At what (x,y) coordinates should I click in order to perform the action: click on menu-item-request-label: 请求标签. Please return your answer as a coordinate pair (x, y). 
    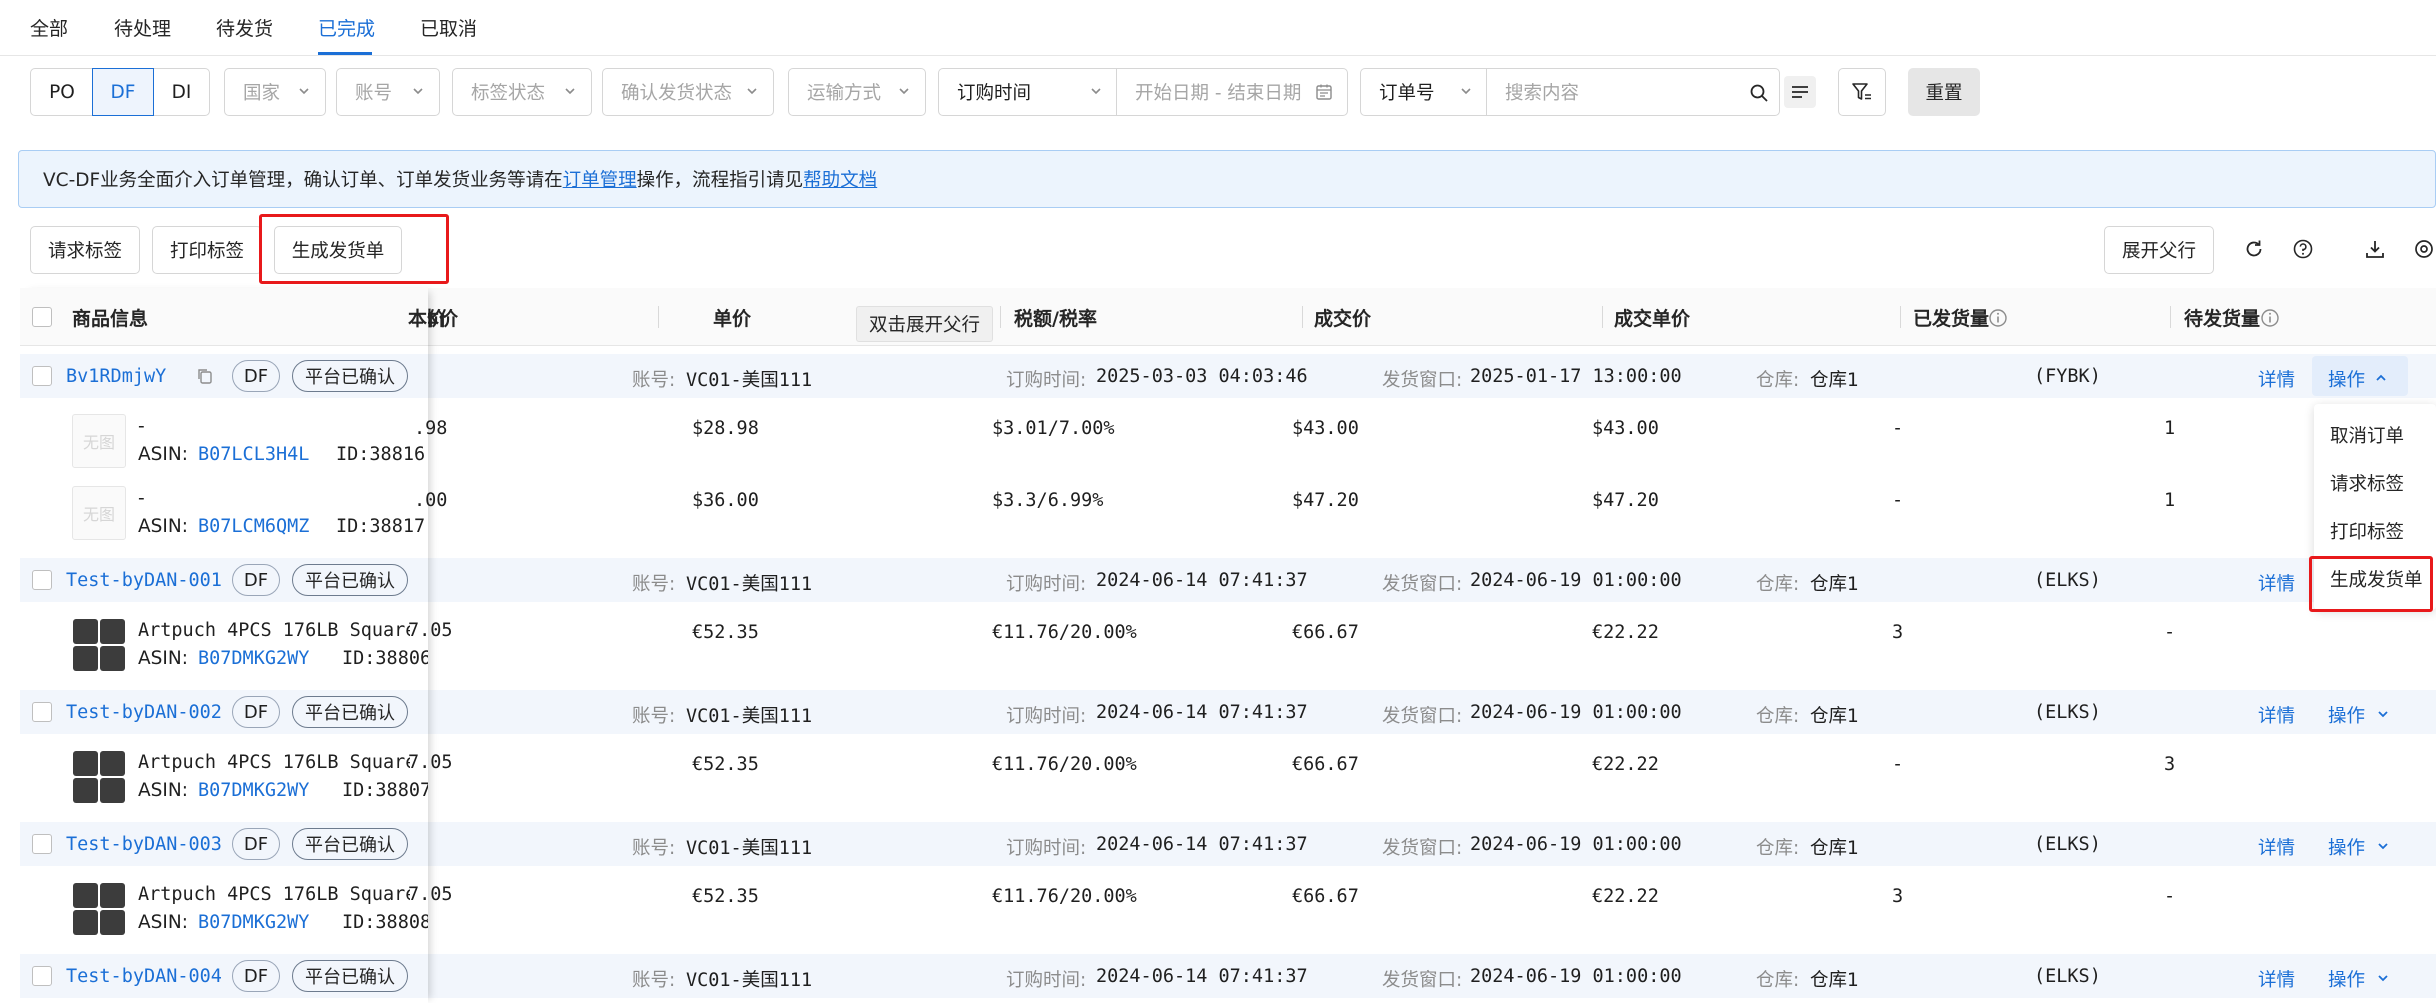
    Looking at the image, I should click on (2367, 483).